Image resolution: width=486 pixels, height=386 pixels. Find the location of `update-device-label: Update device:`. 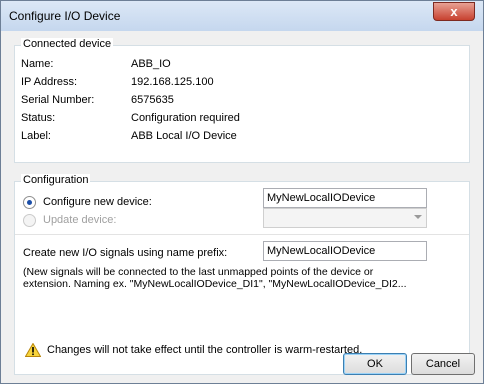

update-device-label: Update device: is located at coordinates (79, 220).